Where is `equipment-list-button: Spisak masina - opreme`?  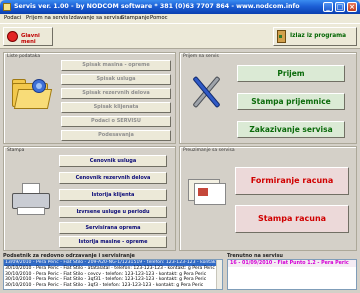
equipment-list-button: Spisak masina - opreme is located at coordinates (116, 65).